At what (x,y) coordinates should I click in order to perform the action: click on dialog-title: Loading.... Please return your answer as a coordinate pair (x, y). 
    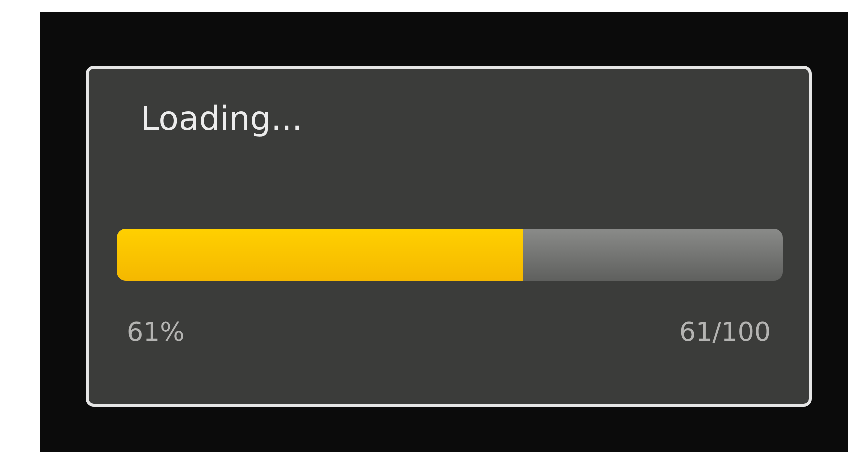
    Looking at the image, I should click on (222, 119).